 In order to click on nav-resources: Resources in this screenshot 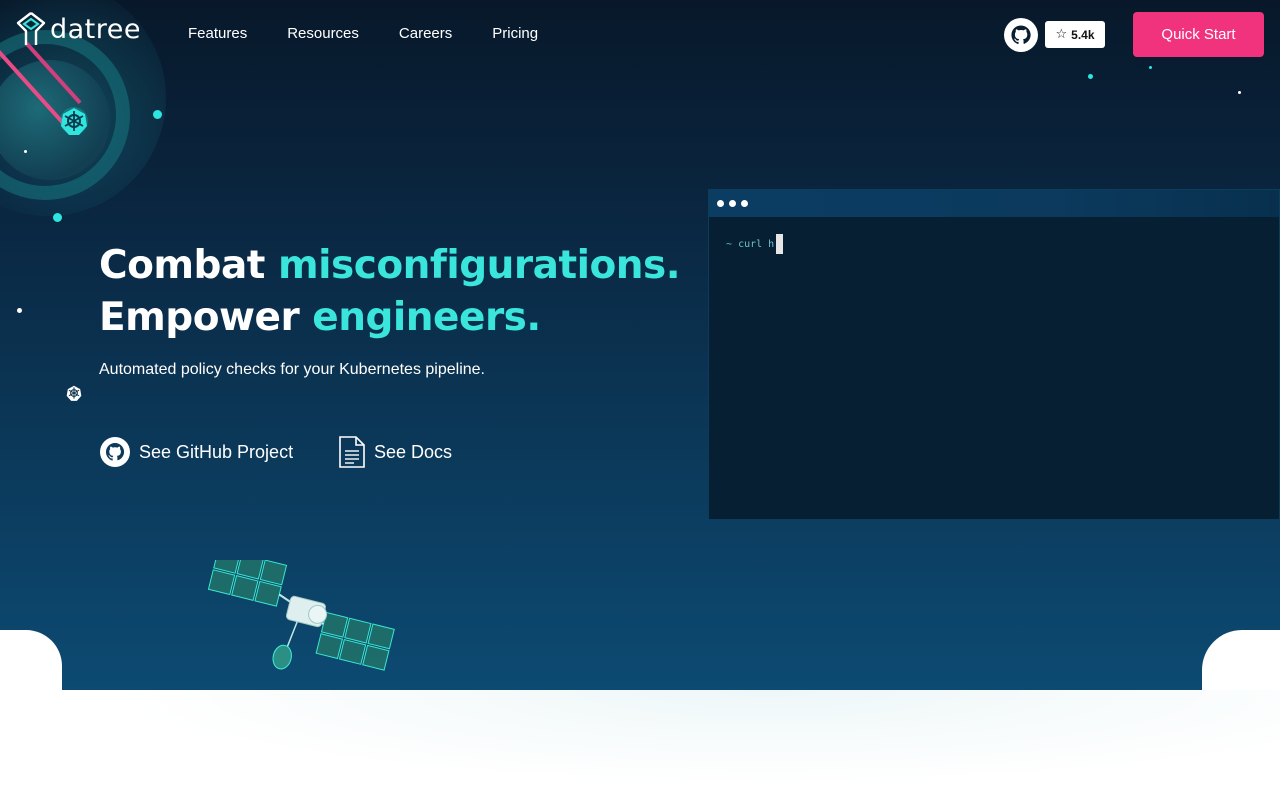, I will do `click(323, 33)`.